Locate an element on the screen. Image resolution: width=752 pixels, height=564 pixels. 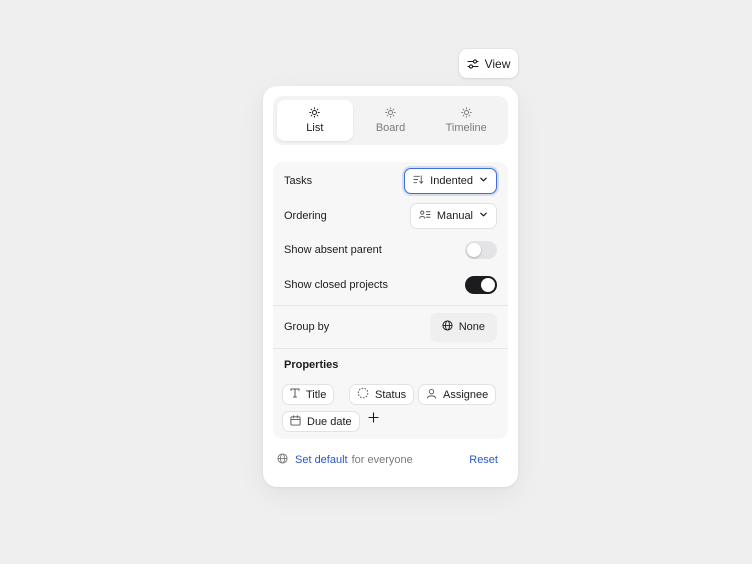
show-absent-parent-toggle is located at coordinates (481, 250).